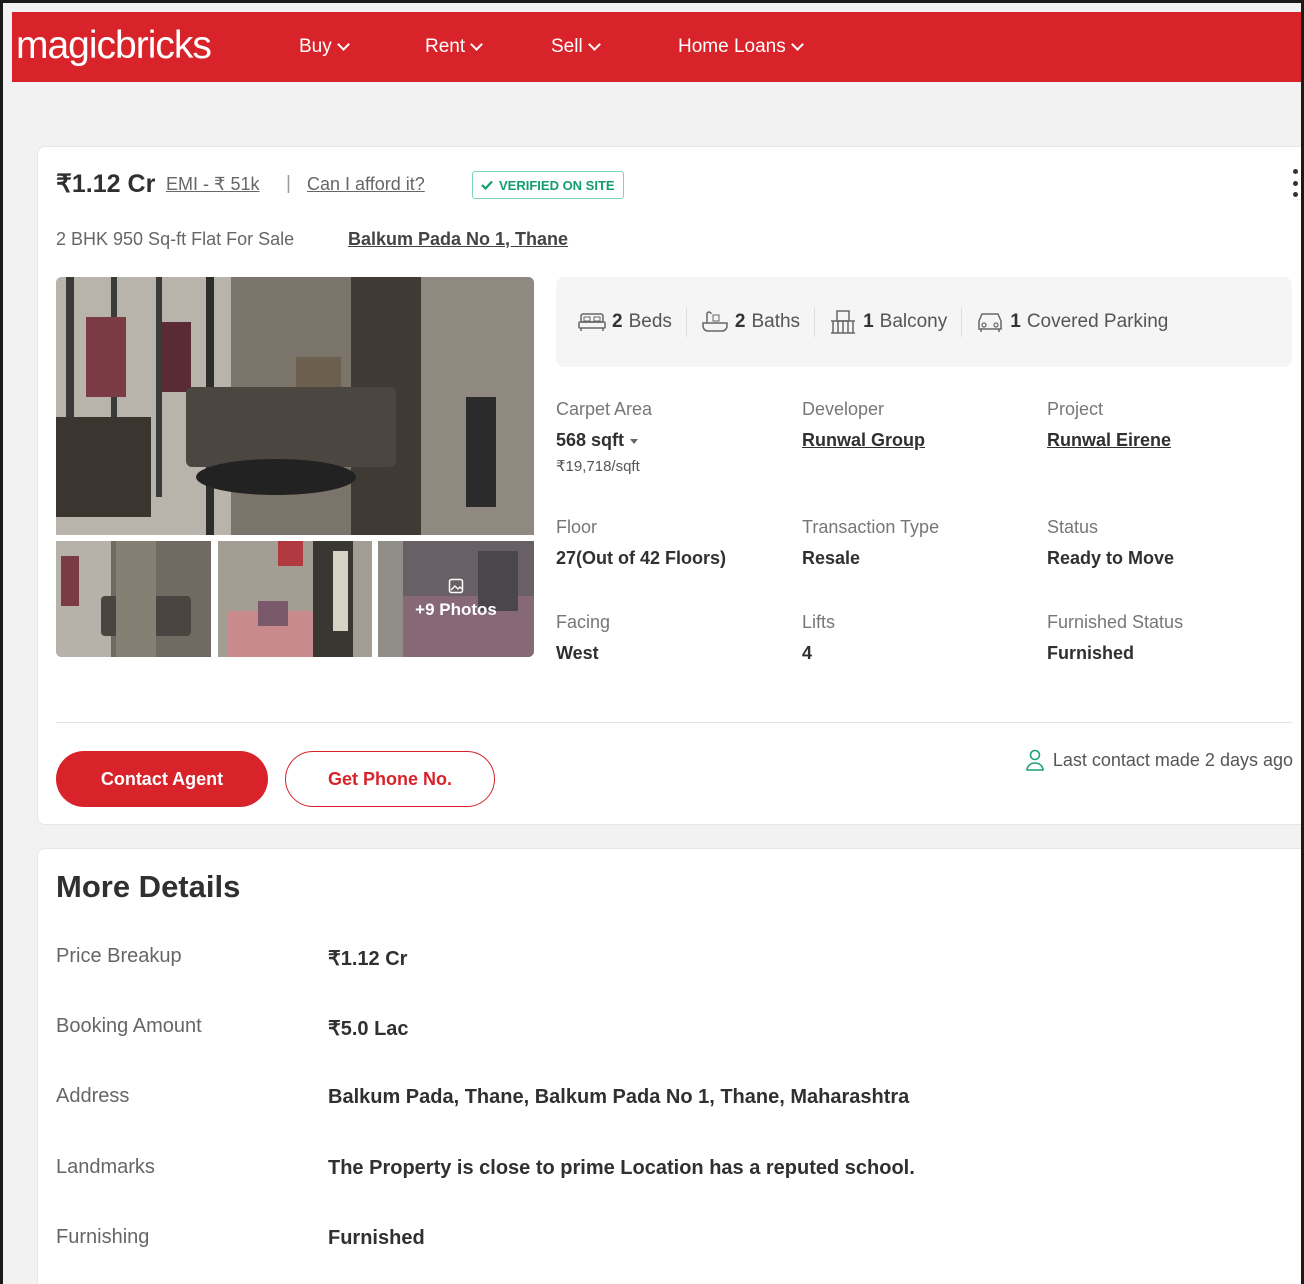 This screenshot has height=1284, width=1304. What do you see at coordinates (295, 406) in the screenshot?
I see `main-property-photo` at bounding box center [295, 406].